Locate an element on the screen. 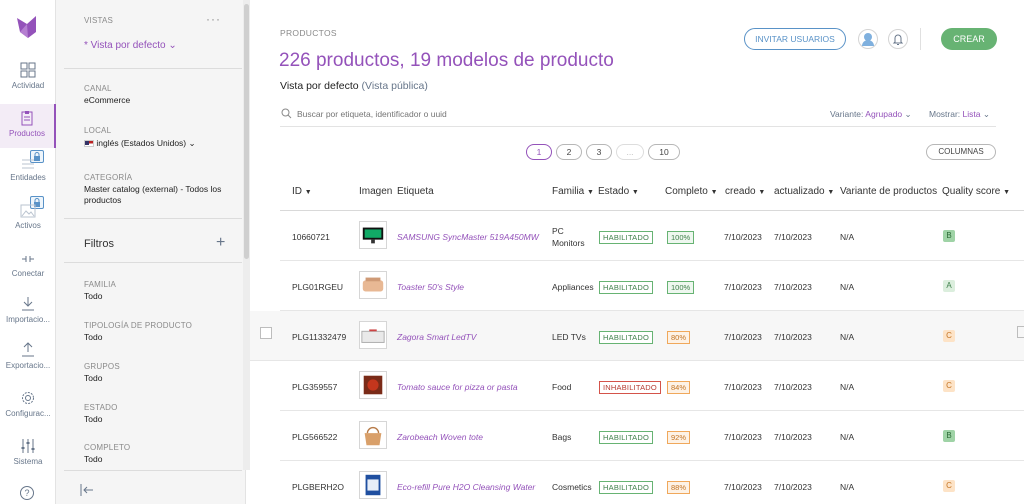  column-label: ID is located at coordinates (297, 191).